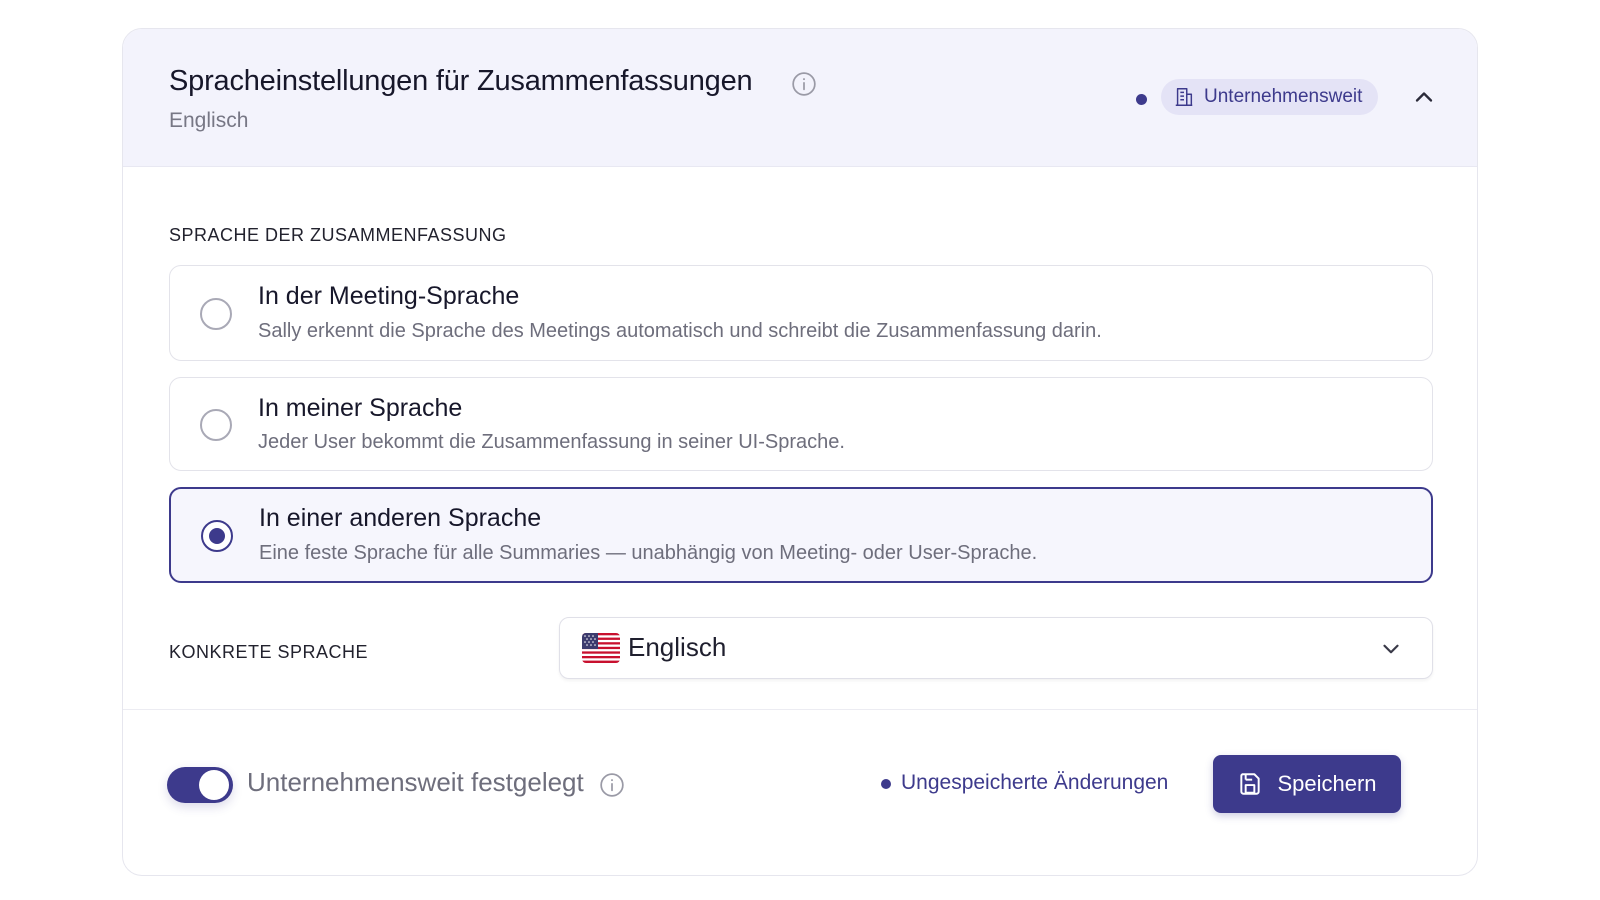  I want to click on floppy-disk-icon, so click(1250, 784).